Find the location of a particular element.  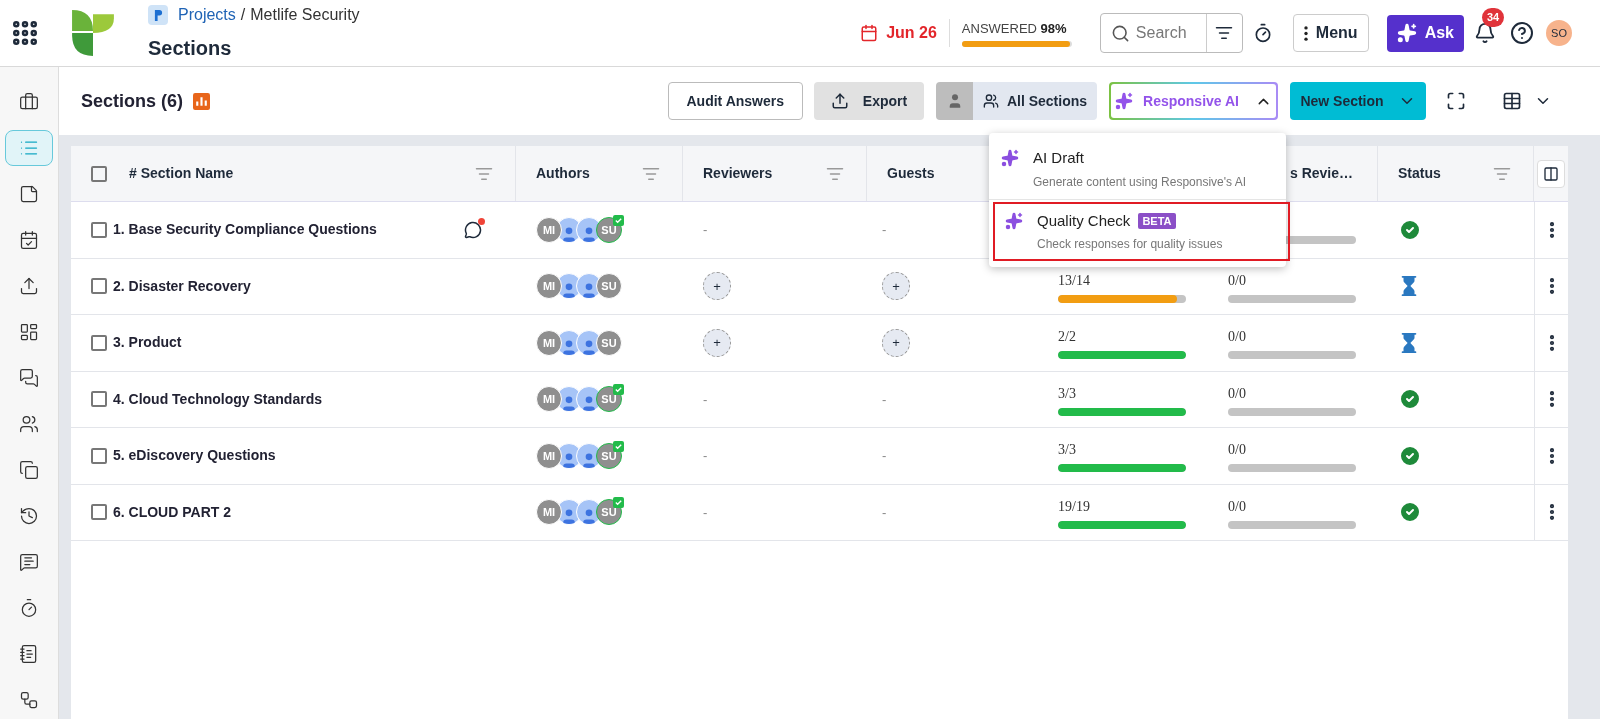

section-name: 4. Cloud Technology Standards is located at coordinates (217, 399).